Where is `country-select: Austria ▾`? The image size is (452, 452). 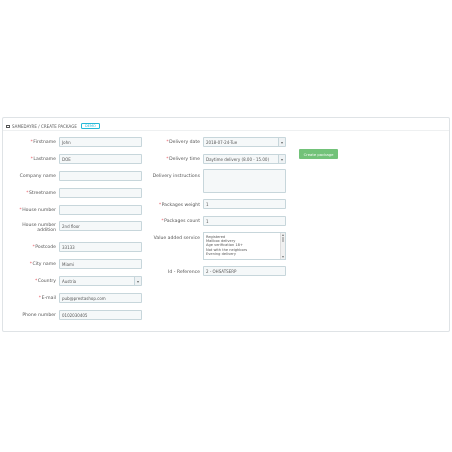 country-select: Austria ▾ is located at coordinates (100, 281).